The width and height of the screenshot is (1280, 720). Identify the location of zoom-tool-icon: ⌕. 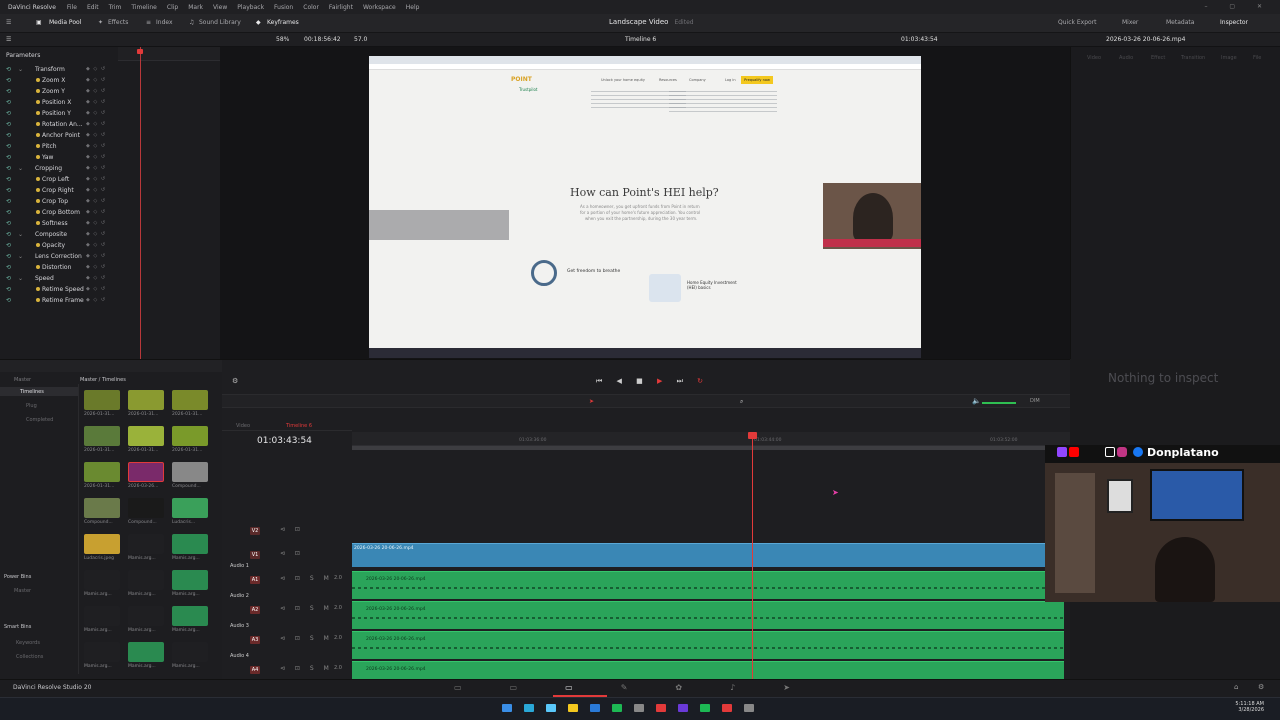
(741, 402).